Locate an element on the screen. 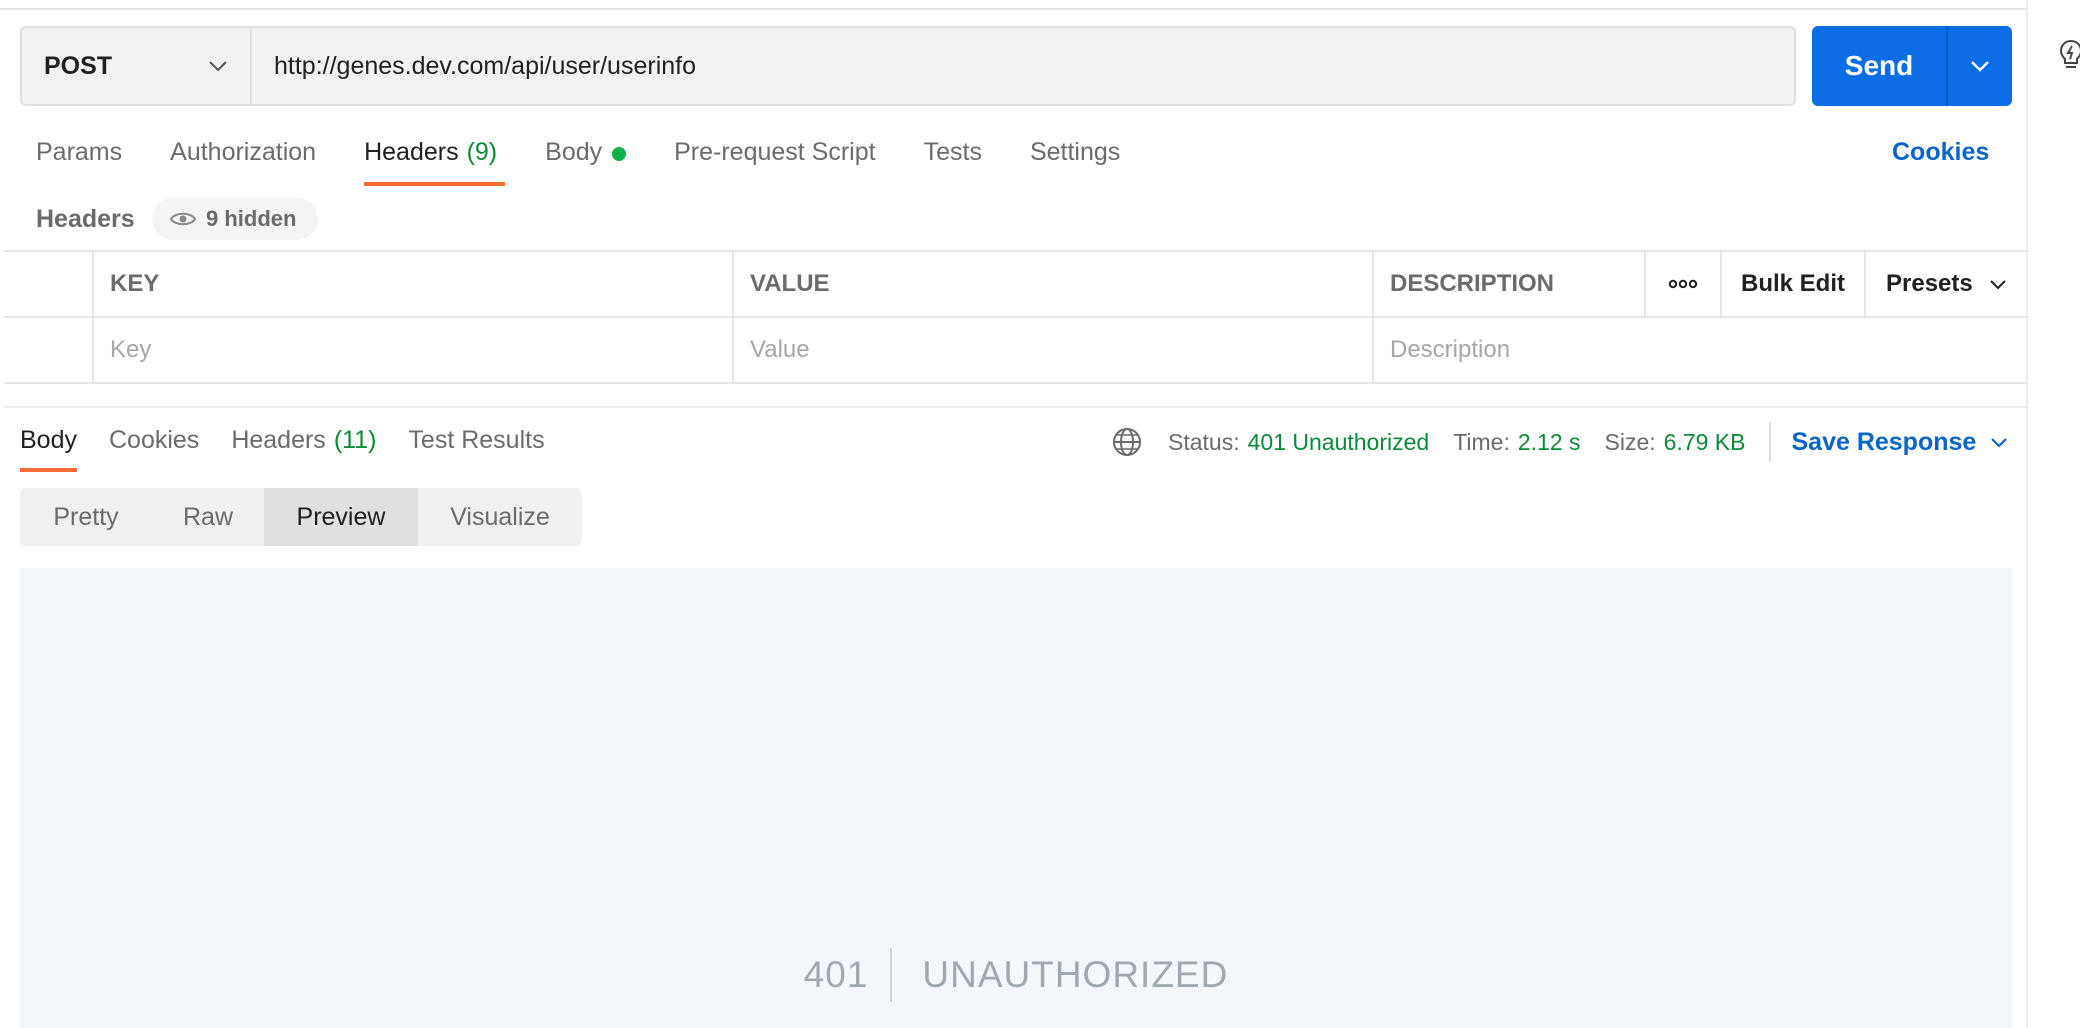 The width and height of the screenshot is (2080, 1028). tab-settings: Settings is located at coordinates (1075, 158).